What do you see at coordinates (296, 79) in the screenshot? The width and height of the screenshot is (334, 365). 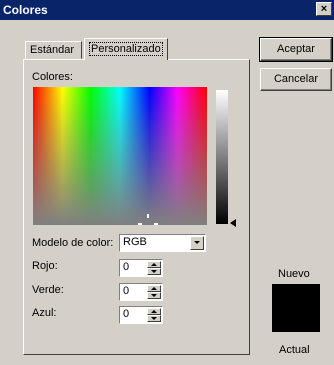 I see `cancel-button: Cancelar` at bounding box center [296, 79].